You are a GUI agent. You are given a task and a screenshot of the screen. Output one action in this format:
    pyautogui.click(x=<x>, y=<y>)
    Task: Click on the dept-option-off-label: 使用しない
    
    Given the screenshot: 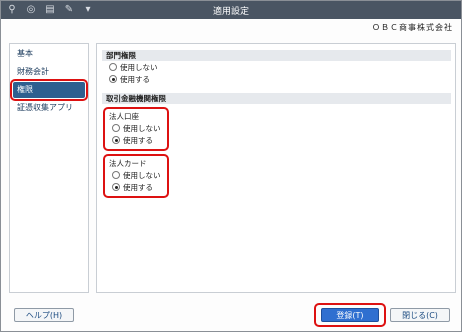 What is the action you would take?
    pyautogui.click(x=139, y=67)
    